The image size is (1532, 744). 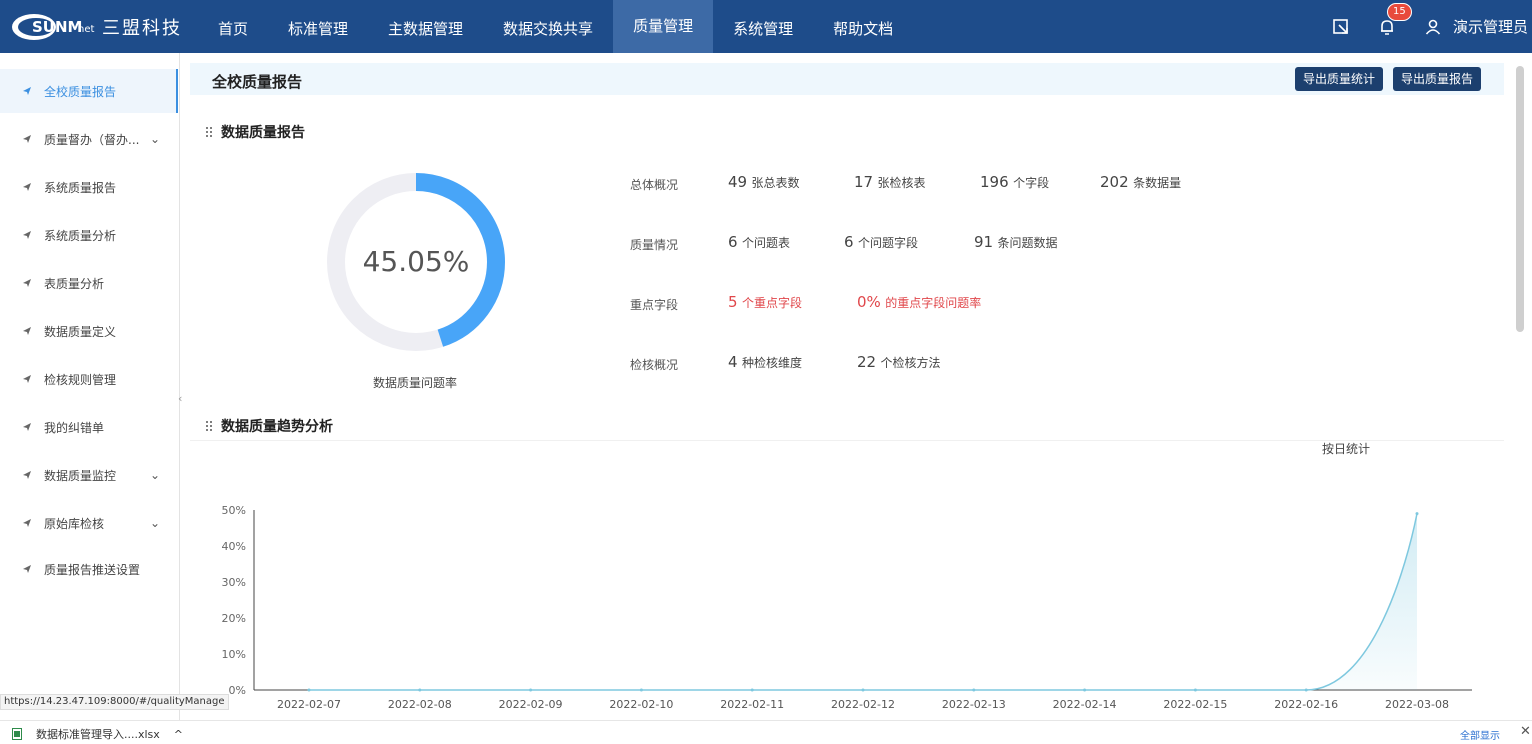 I want to click on stat-number: 91, so click(x=984, y=242).